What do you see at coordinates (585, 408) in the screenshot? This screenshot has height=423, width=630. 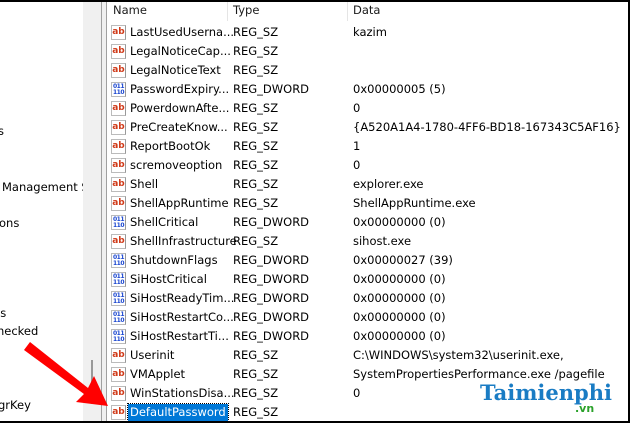 I see `logo-tld: .vn` at bounding box center [585, 408].